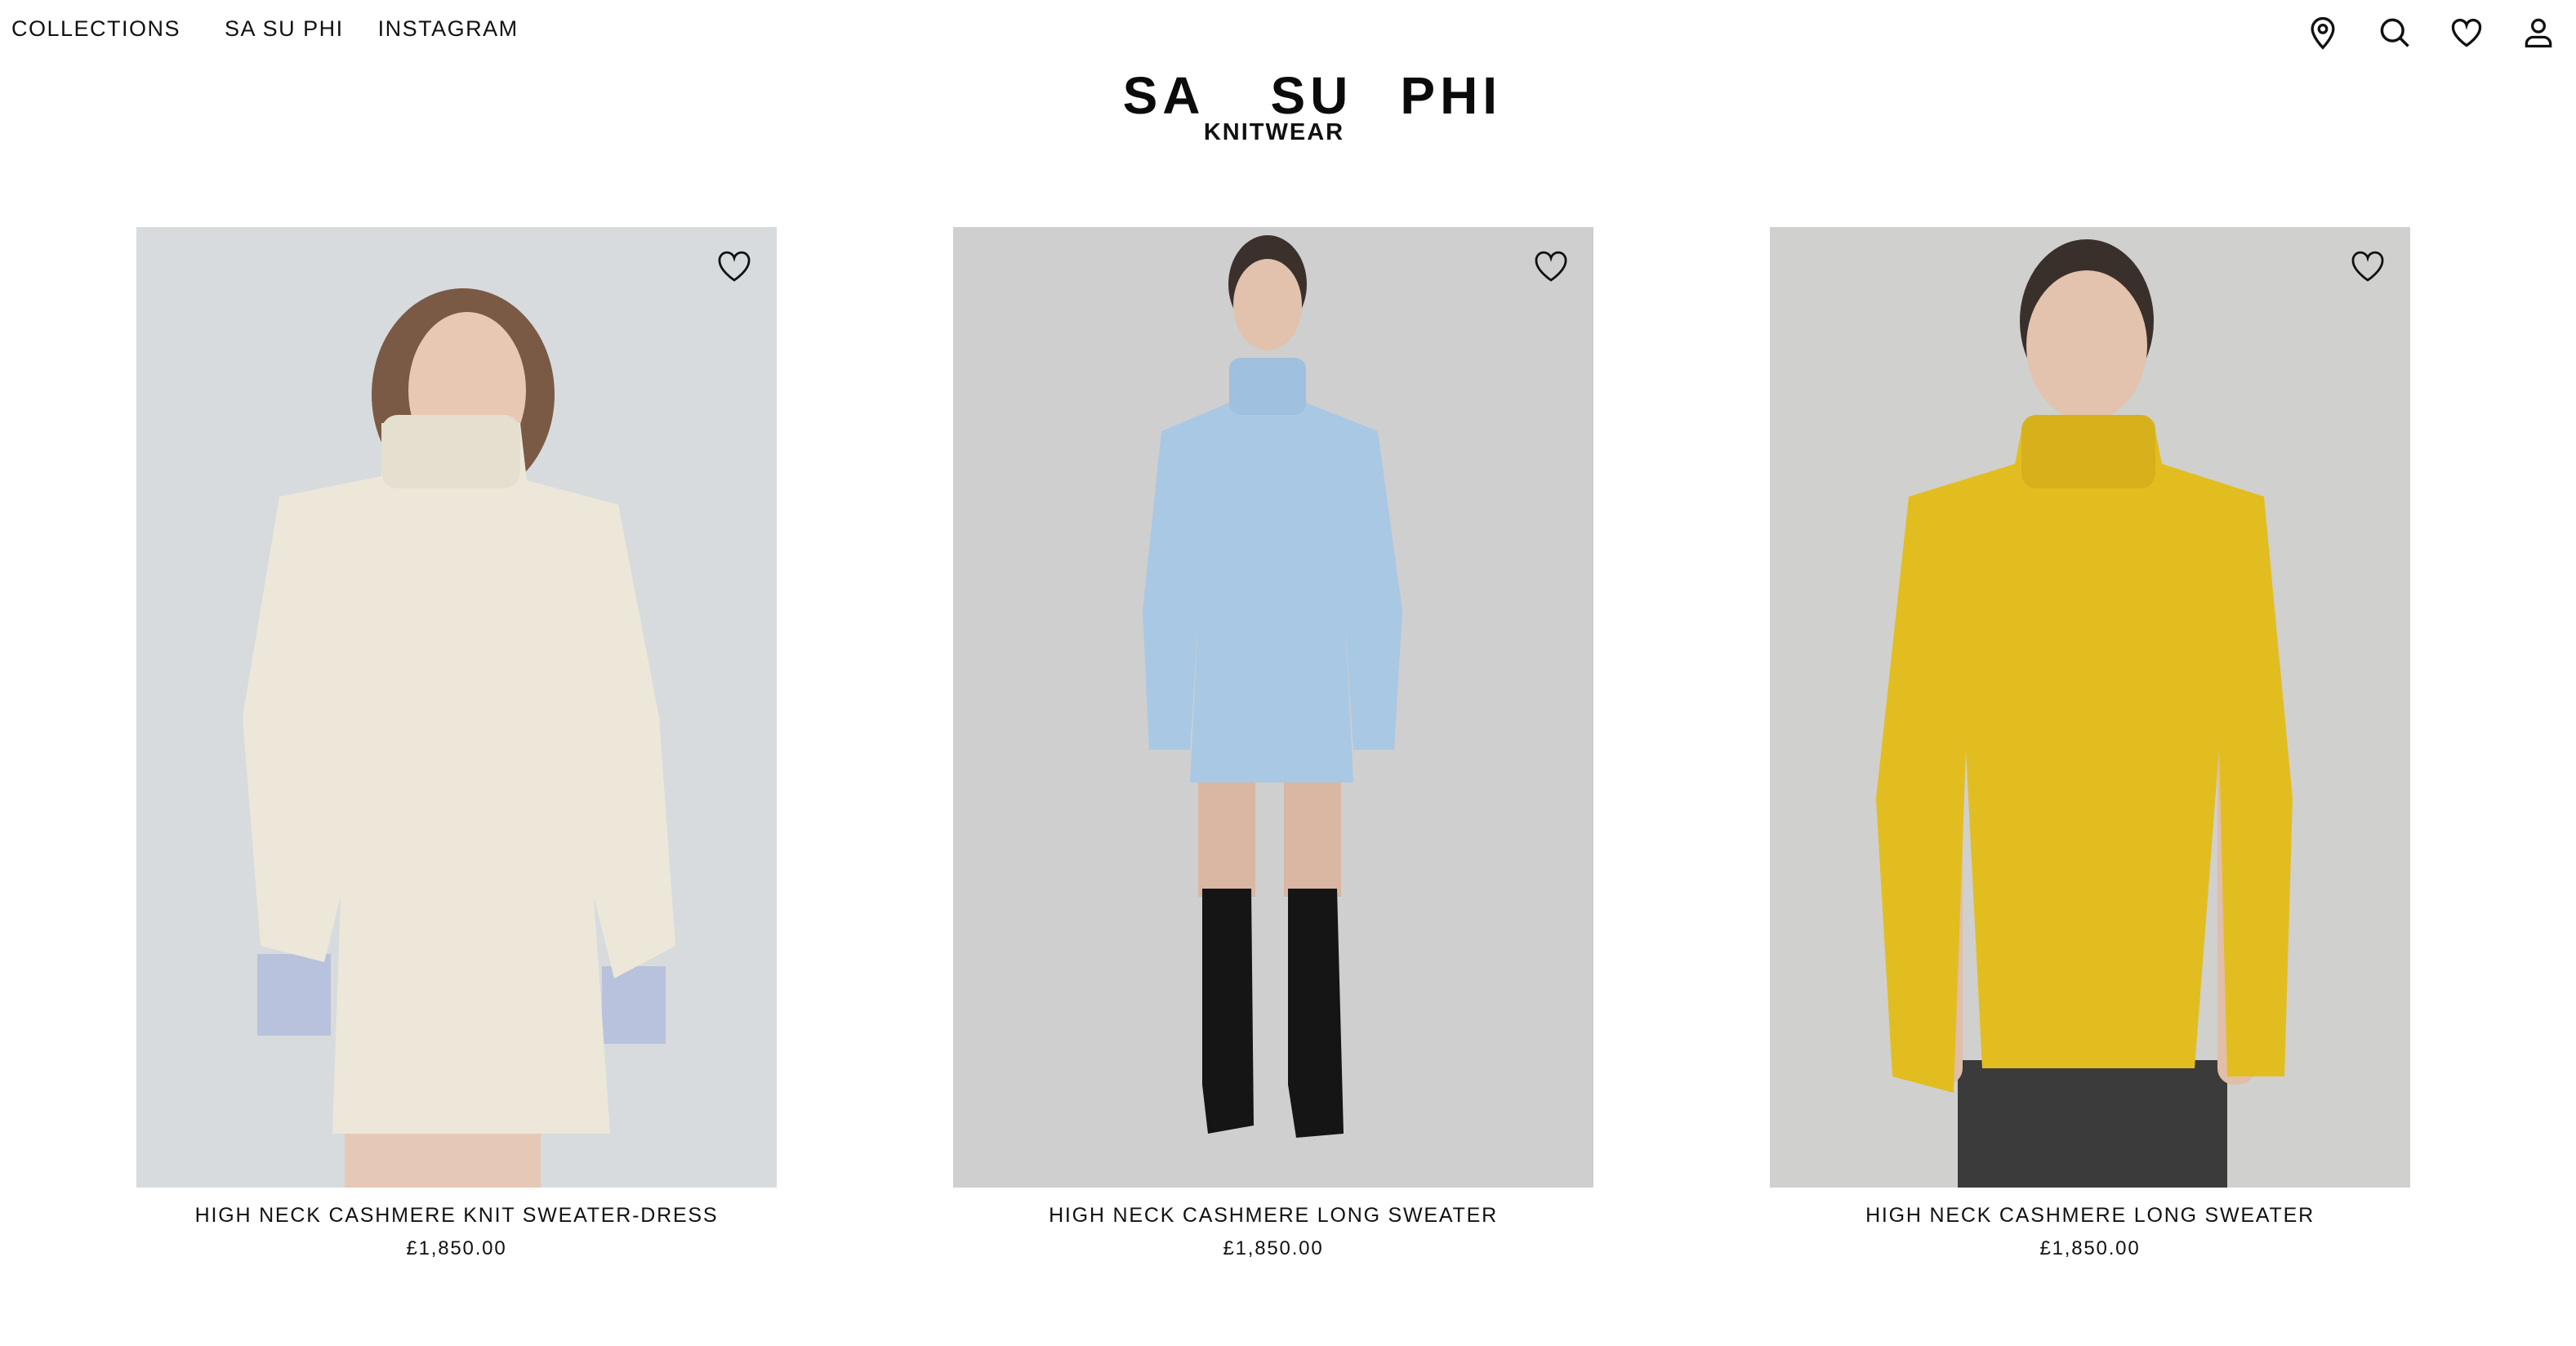 This screenshot has height=1346, width=2576. I want to click on nav-sa-su-phi-link: SA SU PHI, so click(284, 29).